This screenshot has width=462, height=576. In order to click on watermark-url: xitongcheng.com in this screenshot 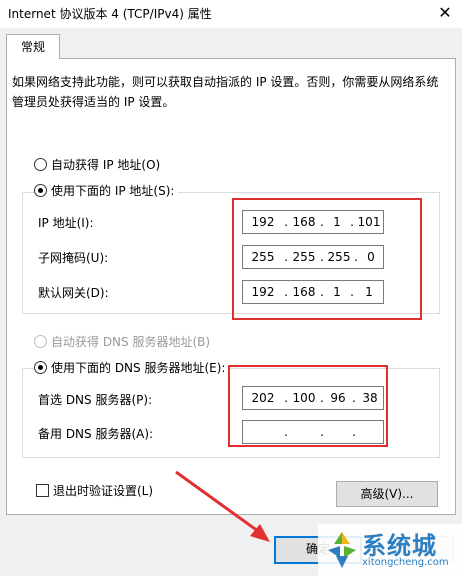, I will do `click(405, 562)`.